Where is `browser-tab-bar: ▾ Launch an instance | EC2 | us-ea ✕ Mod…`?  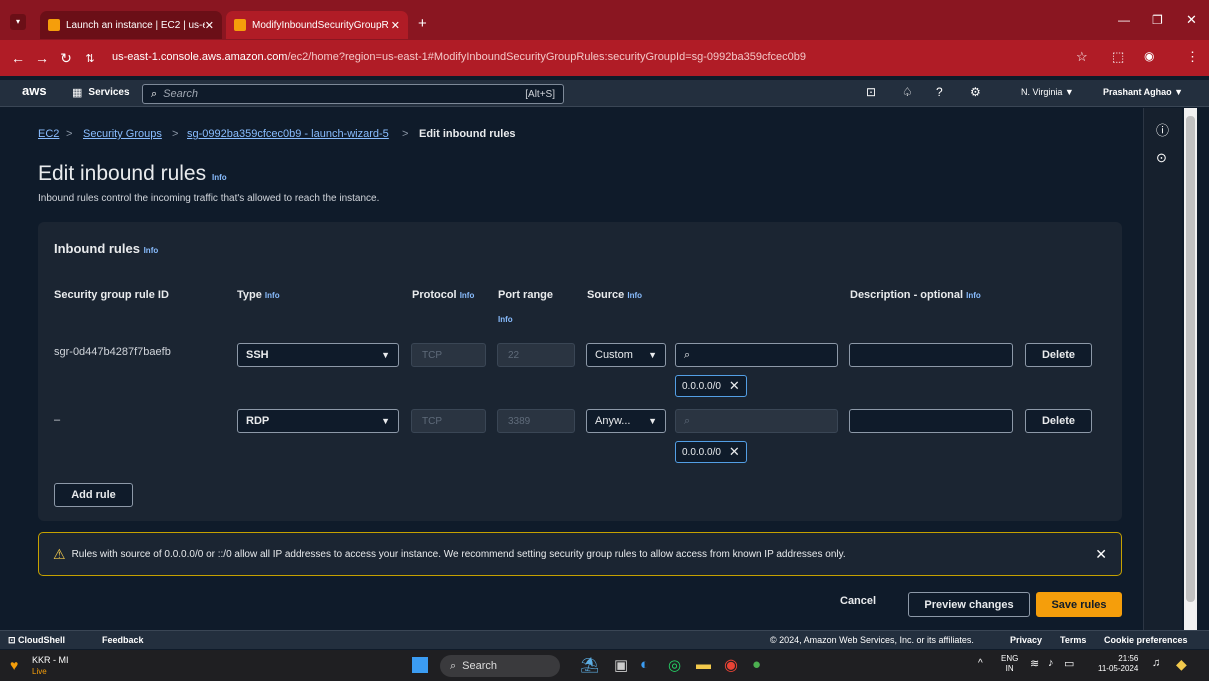 browser-tab-bar: ▾ Launch an instance | EC2 | us-ea ✕ Mod… is located at coordinates (604, 20).